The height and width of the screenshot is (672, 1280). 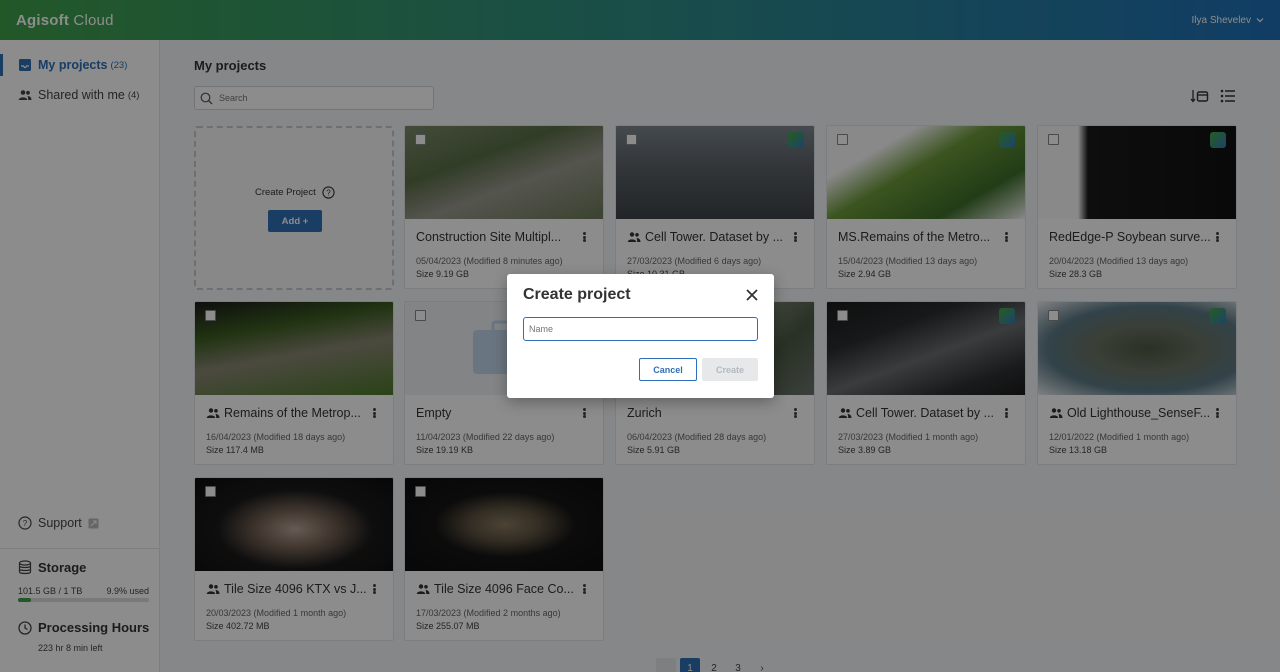 I want to click on dialog-title: Create project, so click(x=577, y=294).